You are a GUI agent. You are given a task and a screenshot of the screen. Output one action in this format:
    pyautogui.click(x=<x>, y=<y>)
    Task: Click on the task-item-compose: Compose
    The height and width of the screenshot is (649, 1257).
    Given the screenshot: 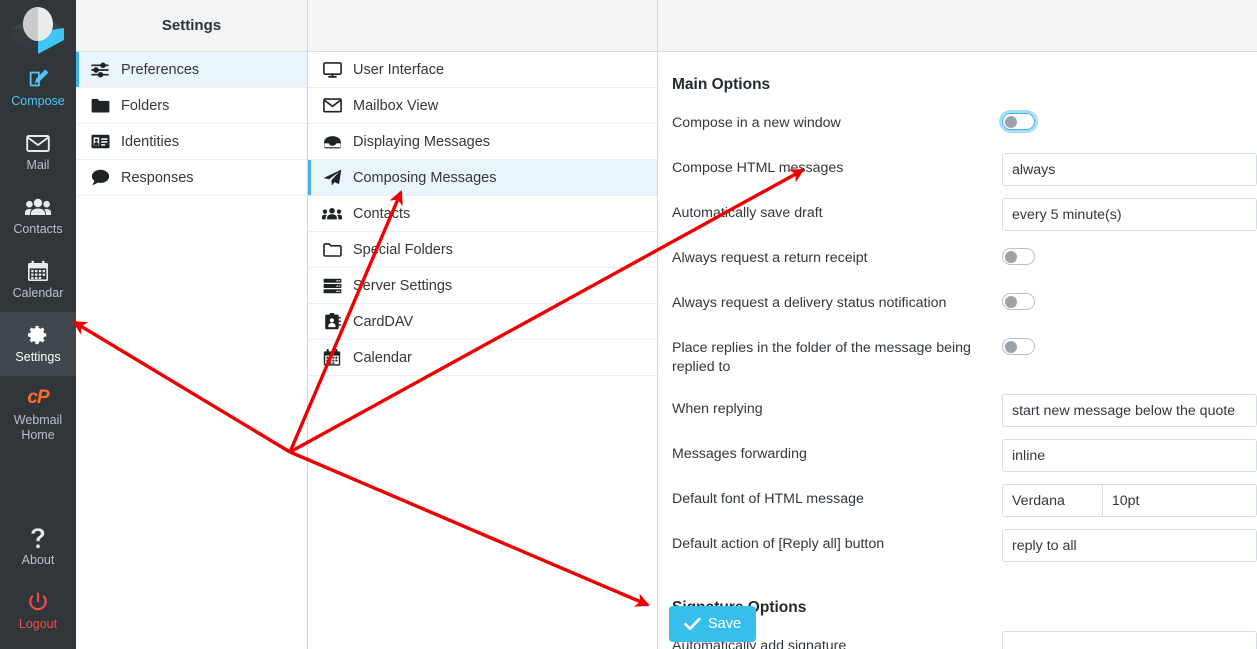 What is the action you would take?
    pyautogui.click(x=38, y=88)
    